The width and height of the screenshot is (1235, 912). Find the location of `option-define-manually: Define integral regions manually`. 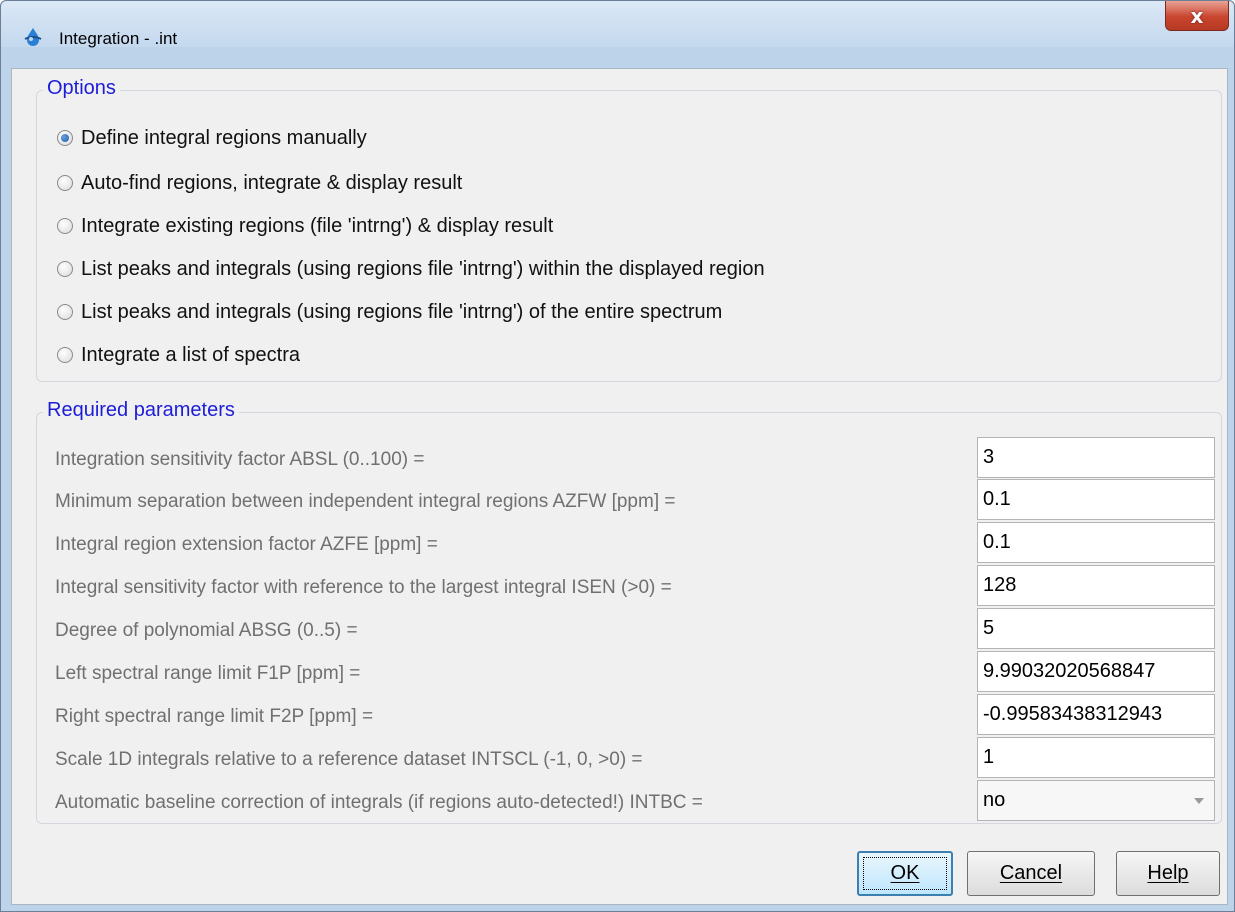

option-define-manually: Define integral regions manually is located at coordinates (212, 138).